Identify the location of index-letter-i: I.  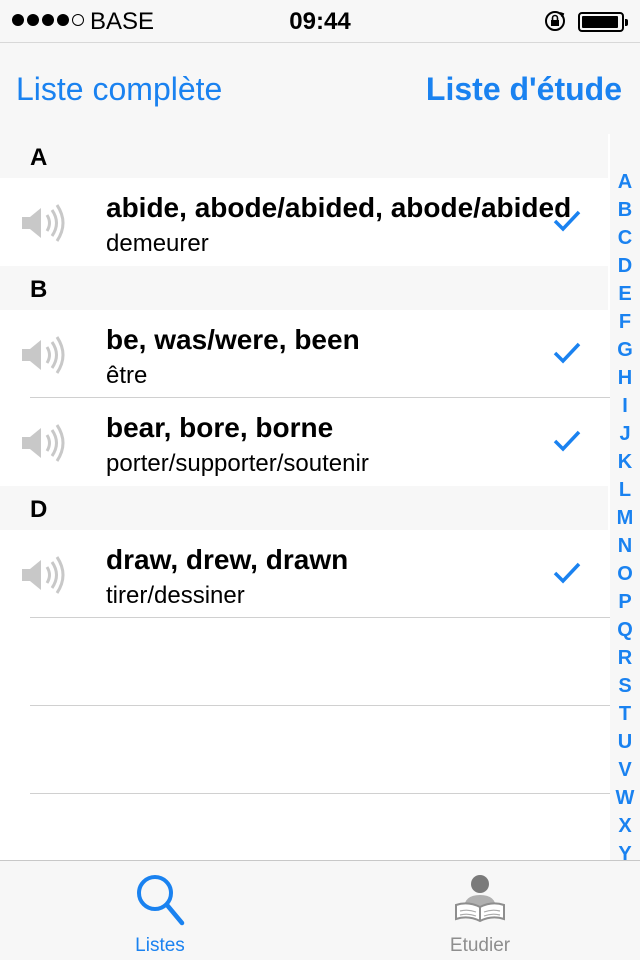
(625, 406).